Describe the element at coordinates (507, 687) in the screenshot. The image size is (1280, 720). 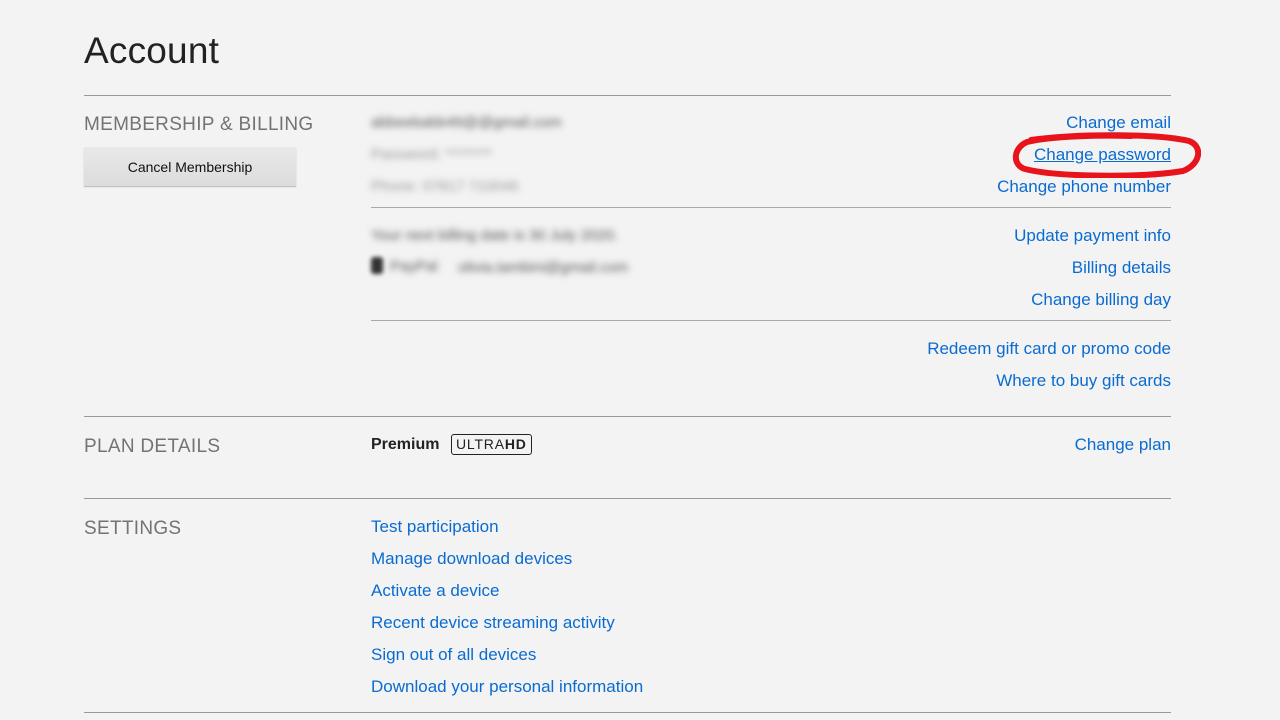
I see `download-personal-info-link: Download your personal information` at that location.